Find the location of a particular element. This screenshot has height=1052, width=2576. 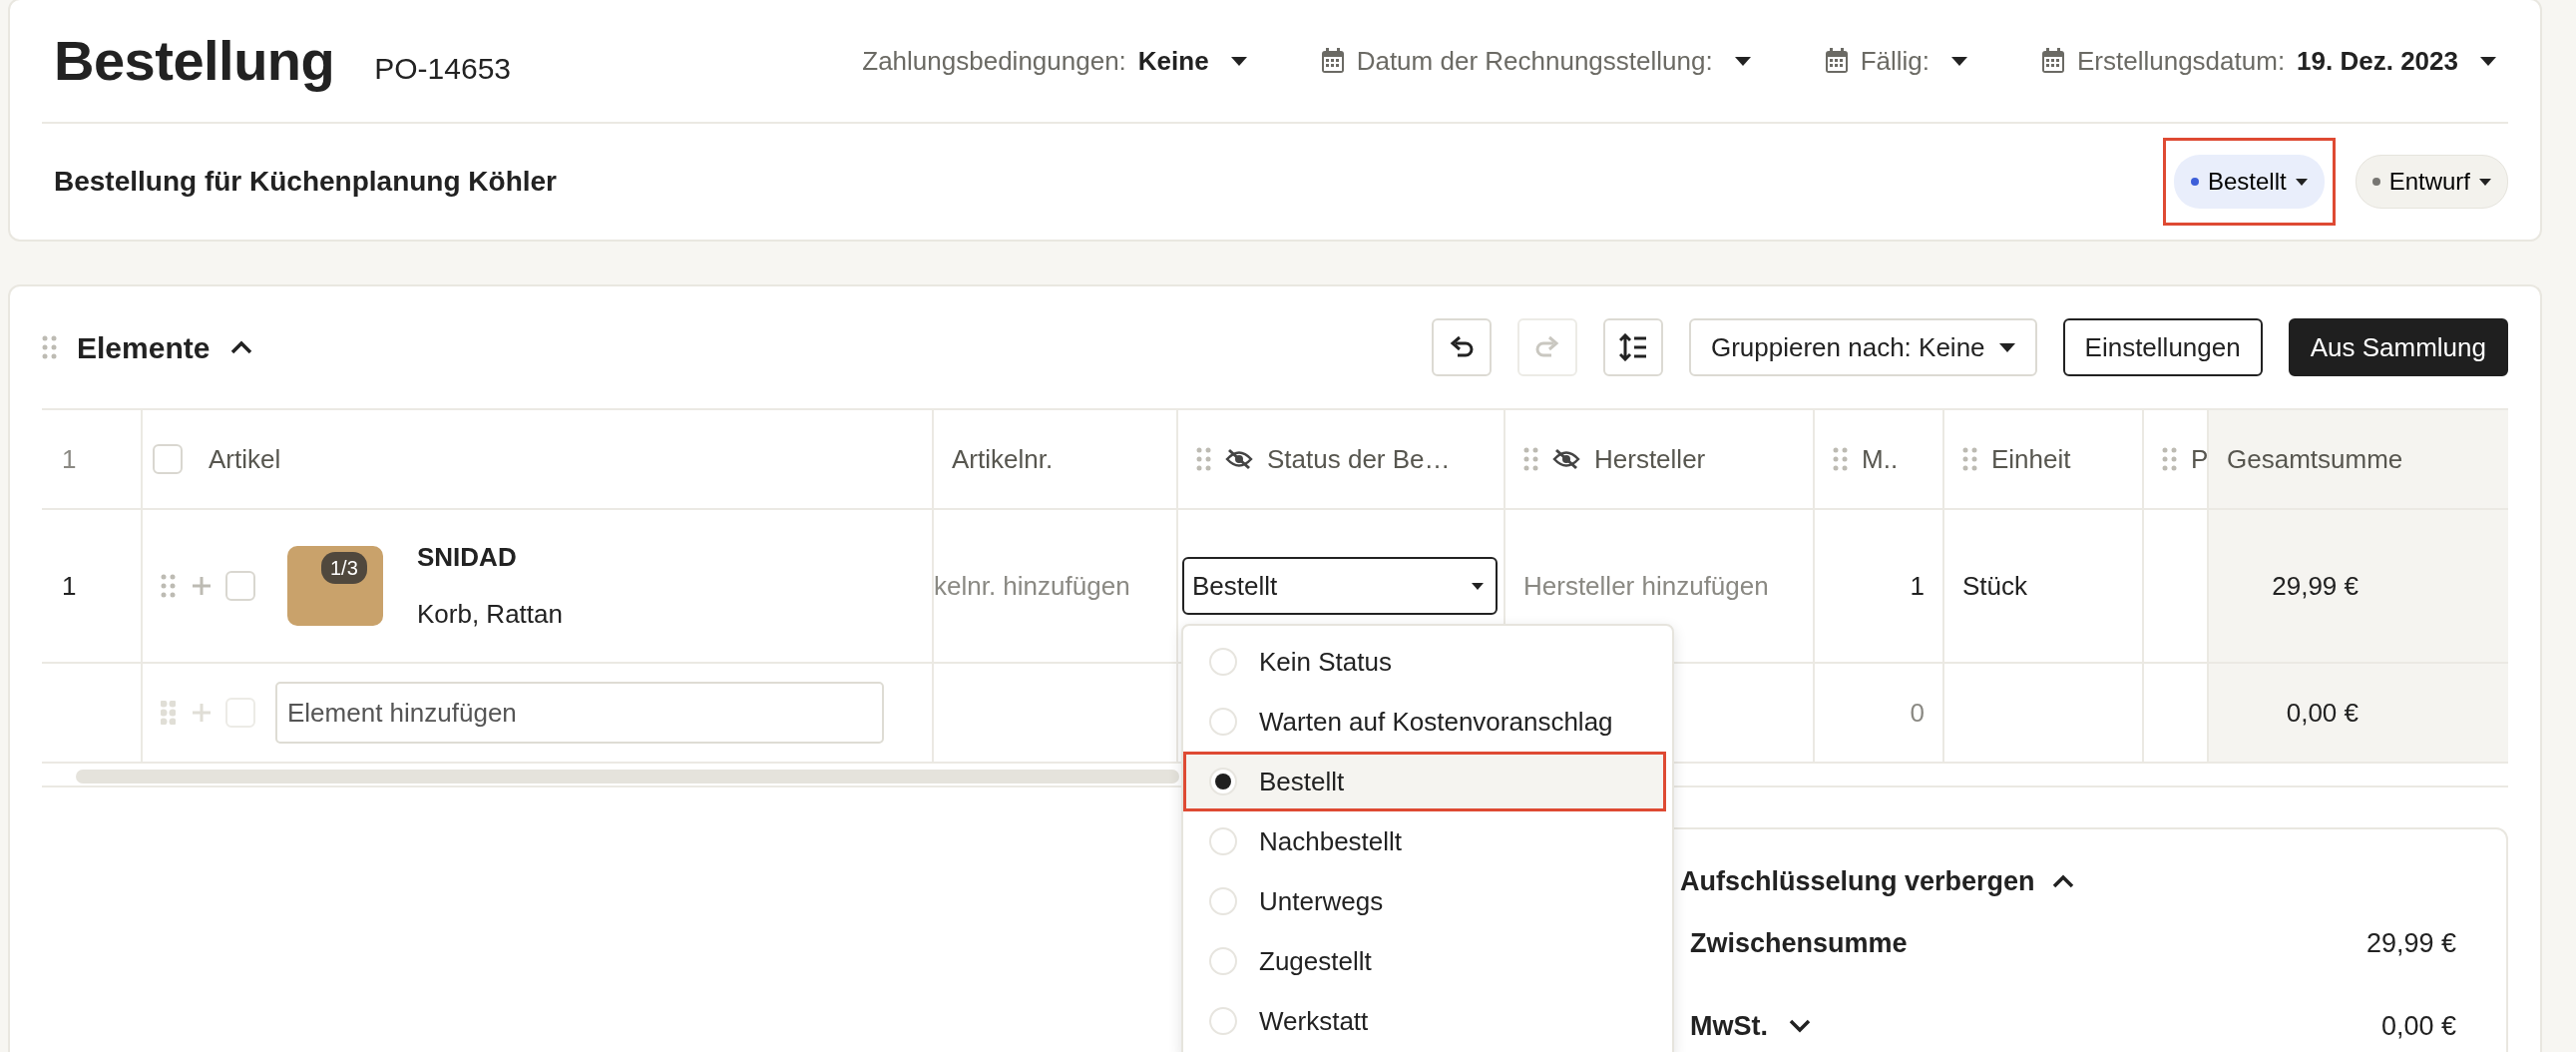

horizontal-scrollbar is located at coordinates (627, 777).